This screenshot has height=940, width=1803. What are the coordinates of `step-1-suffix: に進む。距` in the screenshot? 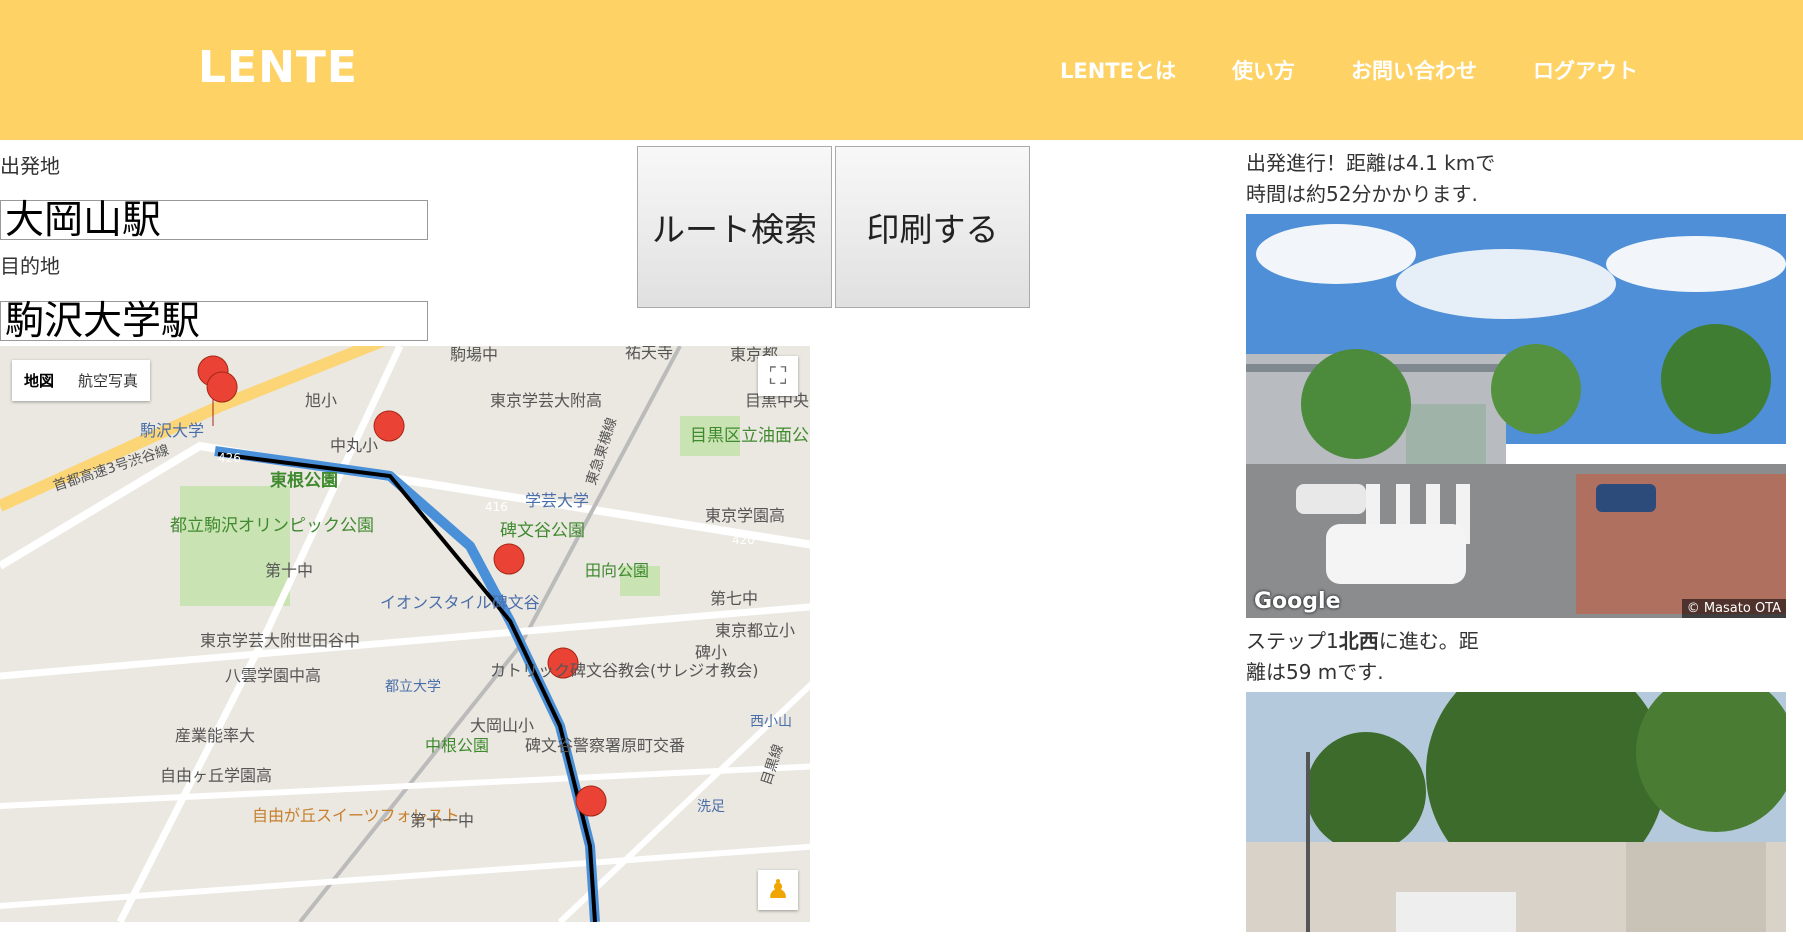 It's located at (1428, 641).